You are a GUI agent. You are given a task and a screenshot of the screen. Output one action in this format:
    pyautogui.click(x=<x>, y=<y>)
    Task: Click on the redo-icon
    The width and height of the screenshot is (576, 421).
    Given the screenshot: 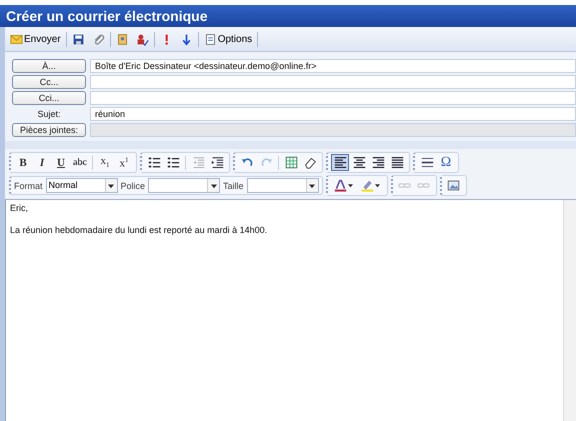 What is the action you would take?
    pyautogui.click(x=266, y=162)
    